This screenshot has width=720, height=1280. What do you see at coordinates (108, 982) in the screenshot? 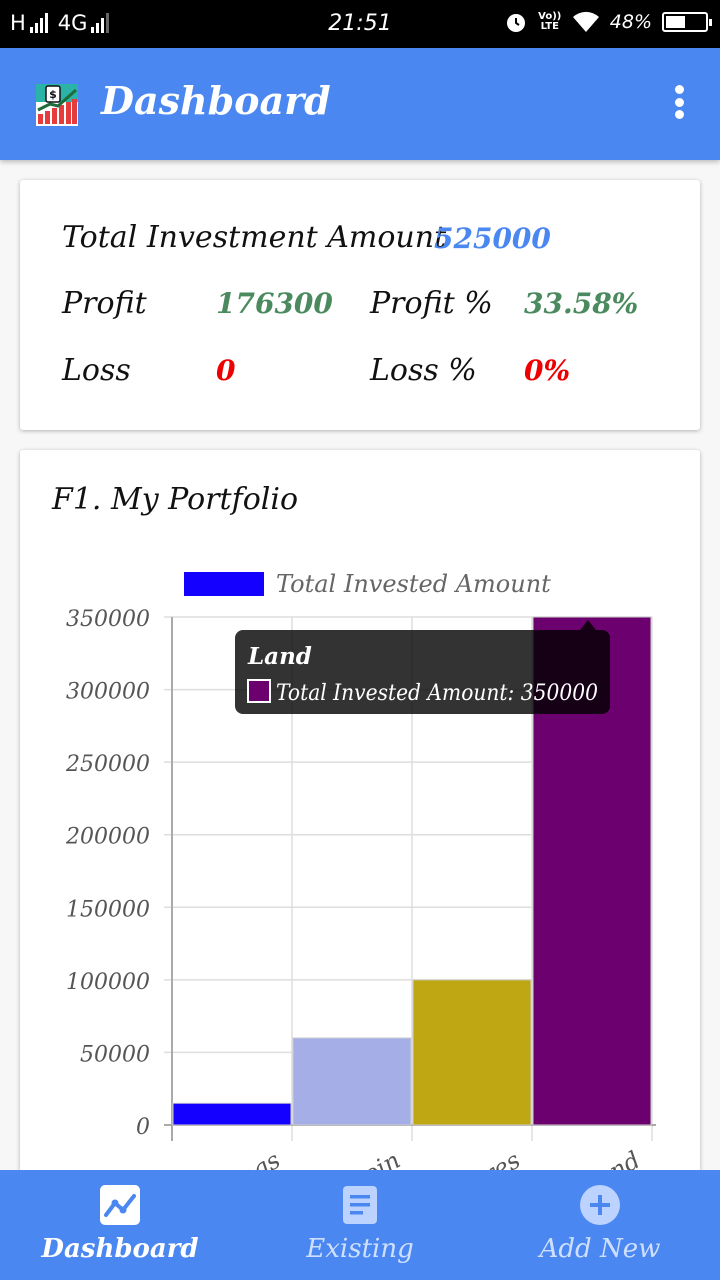
I see `y-tick-label: 100000` at bounding box center [108, 982].